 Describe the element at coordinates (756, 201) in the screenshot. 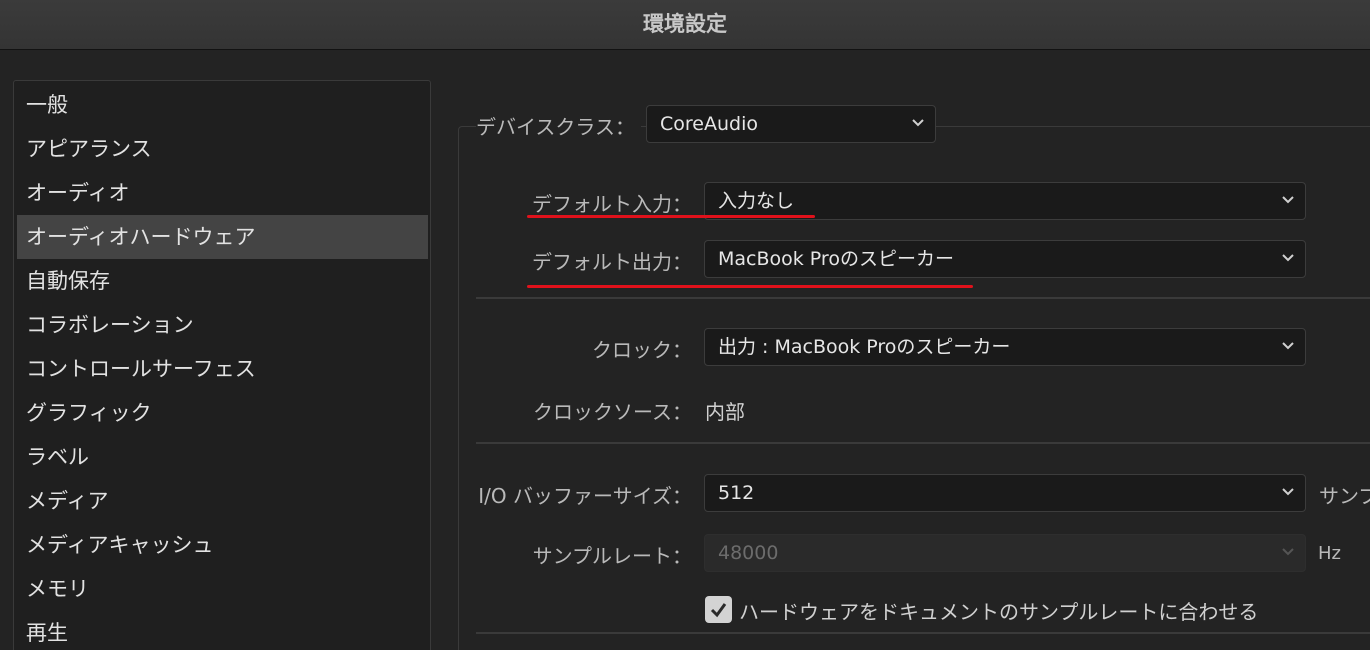

I see `default-input-value: 入力なし` at that location.